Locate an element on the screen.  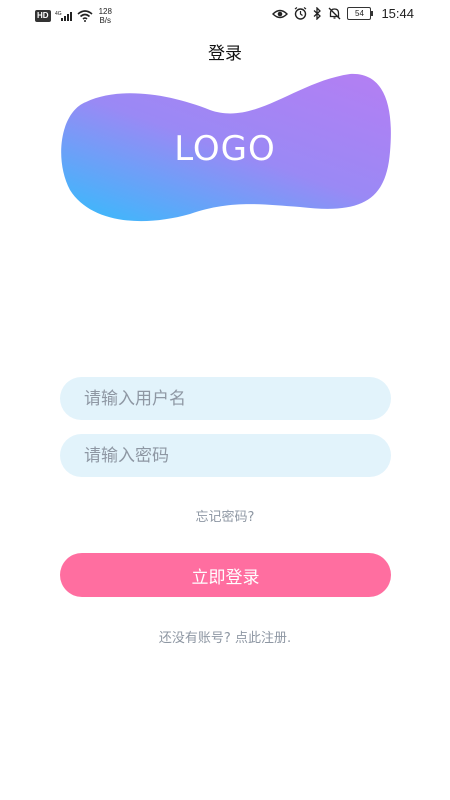
alarm-icon is located at coordinates (301, 13).